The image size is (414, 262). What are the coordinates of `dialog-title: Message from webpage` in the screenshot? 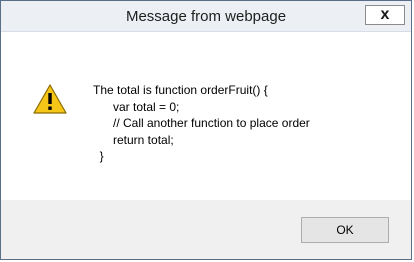 It's located at (206, 16).